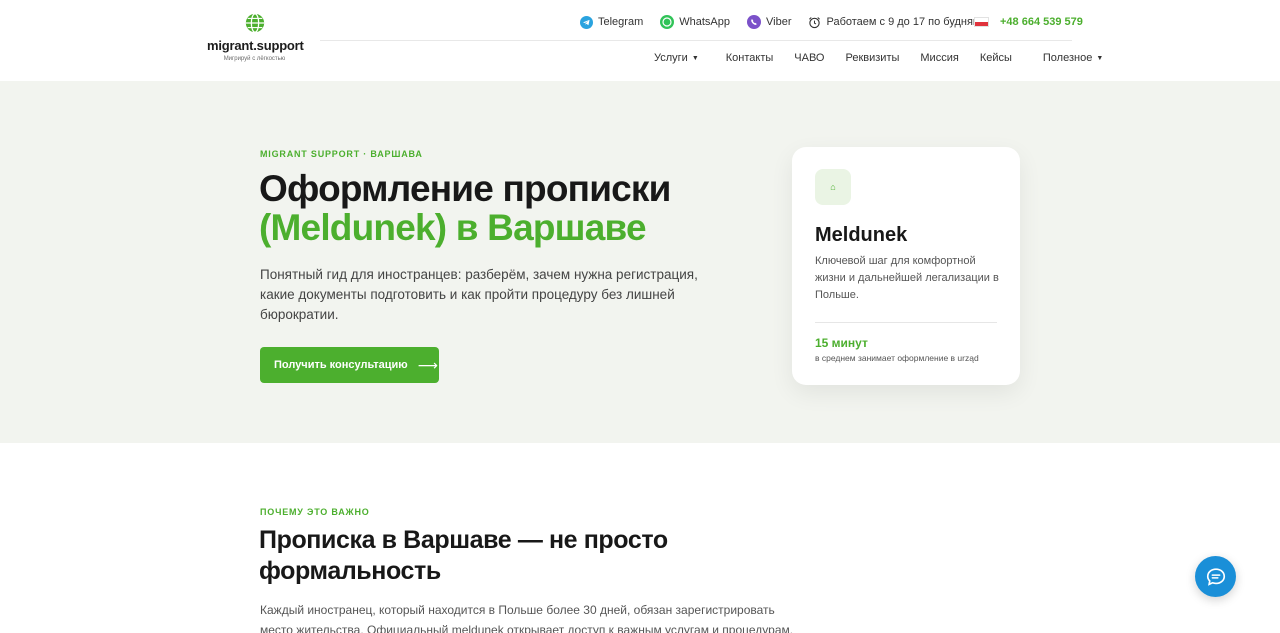  I want to click on nav-item-label: Полезное, so click(1067, 58).